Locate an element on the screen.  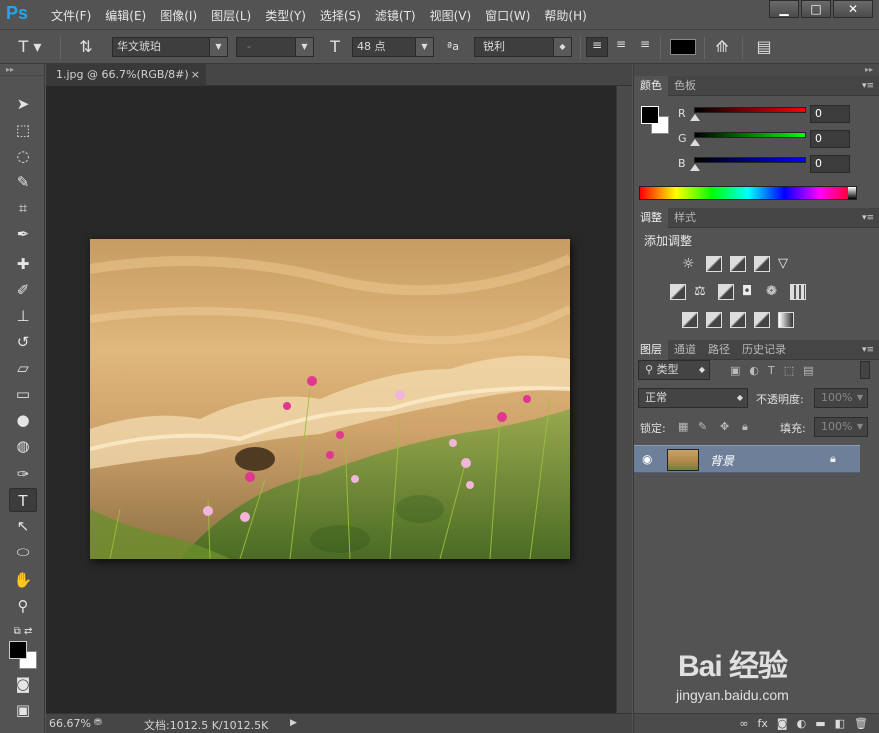
warp-text-icon: ⟰ is located at coordinates (722, 47).